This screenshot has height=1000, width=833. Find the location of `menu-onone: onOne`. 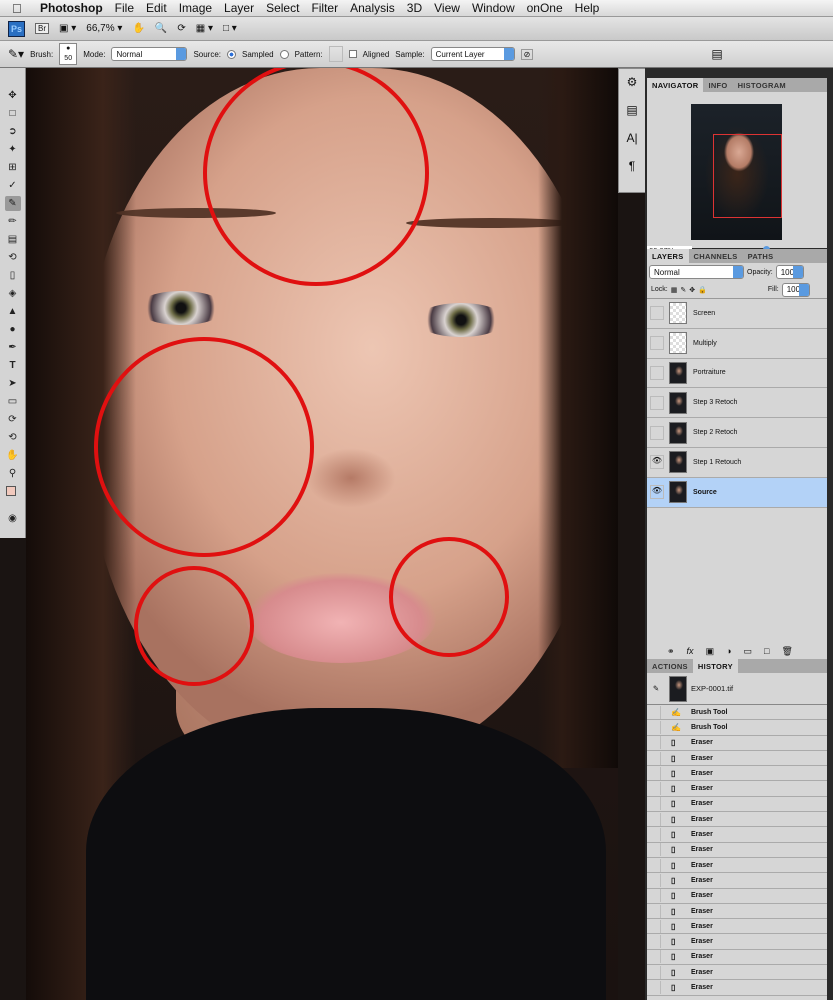

menu-onone: onOne is located at coordinates (545, 8).